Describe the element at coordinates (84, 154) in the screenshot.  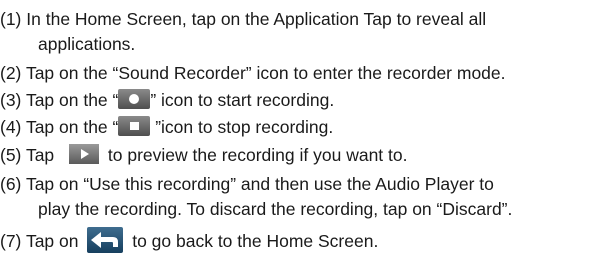
I see `play-button-icon` at that location.